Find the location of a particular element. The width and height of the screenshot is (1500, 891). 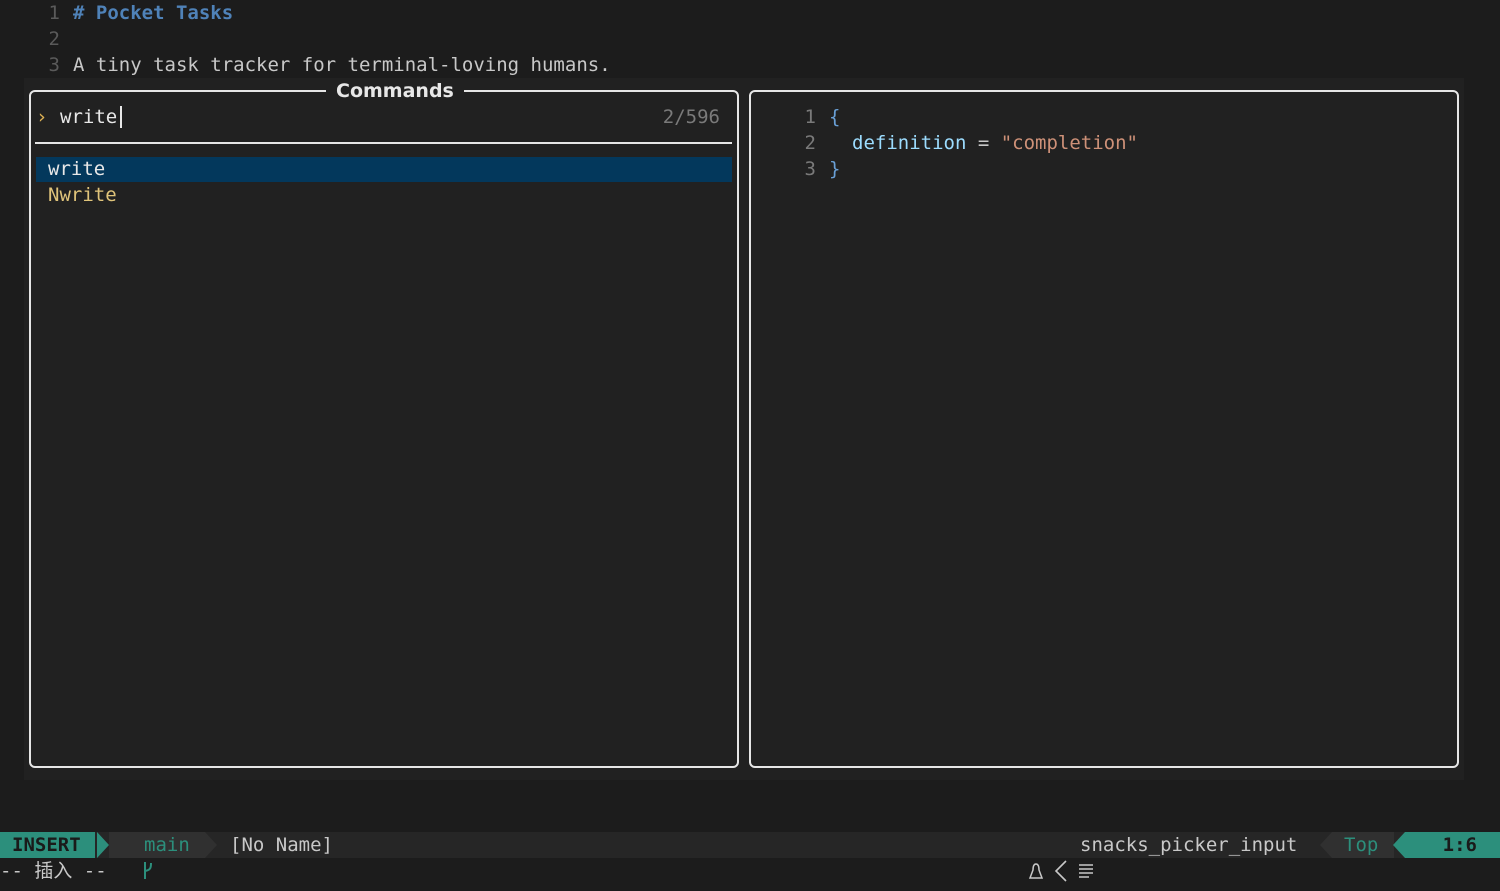

preview-open-brace: { is located at coordinates (835, 117).